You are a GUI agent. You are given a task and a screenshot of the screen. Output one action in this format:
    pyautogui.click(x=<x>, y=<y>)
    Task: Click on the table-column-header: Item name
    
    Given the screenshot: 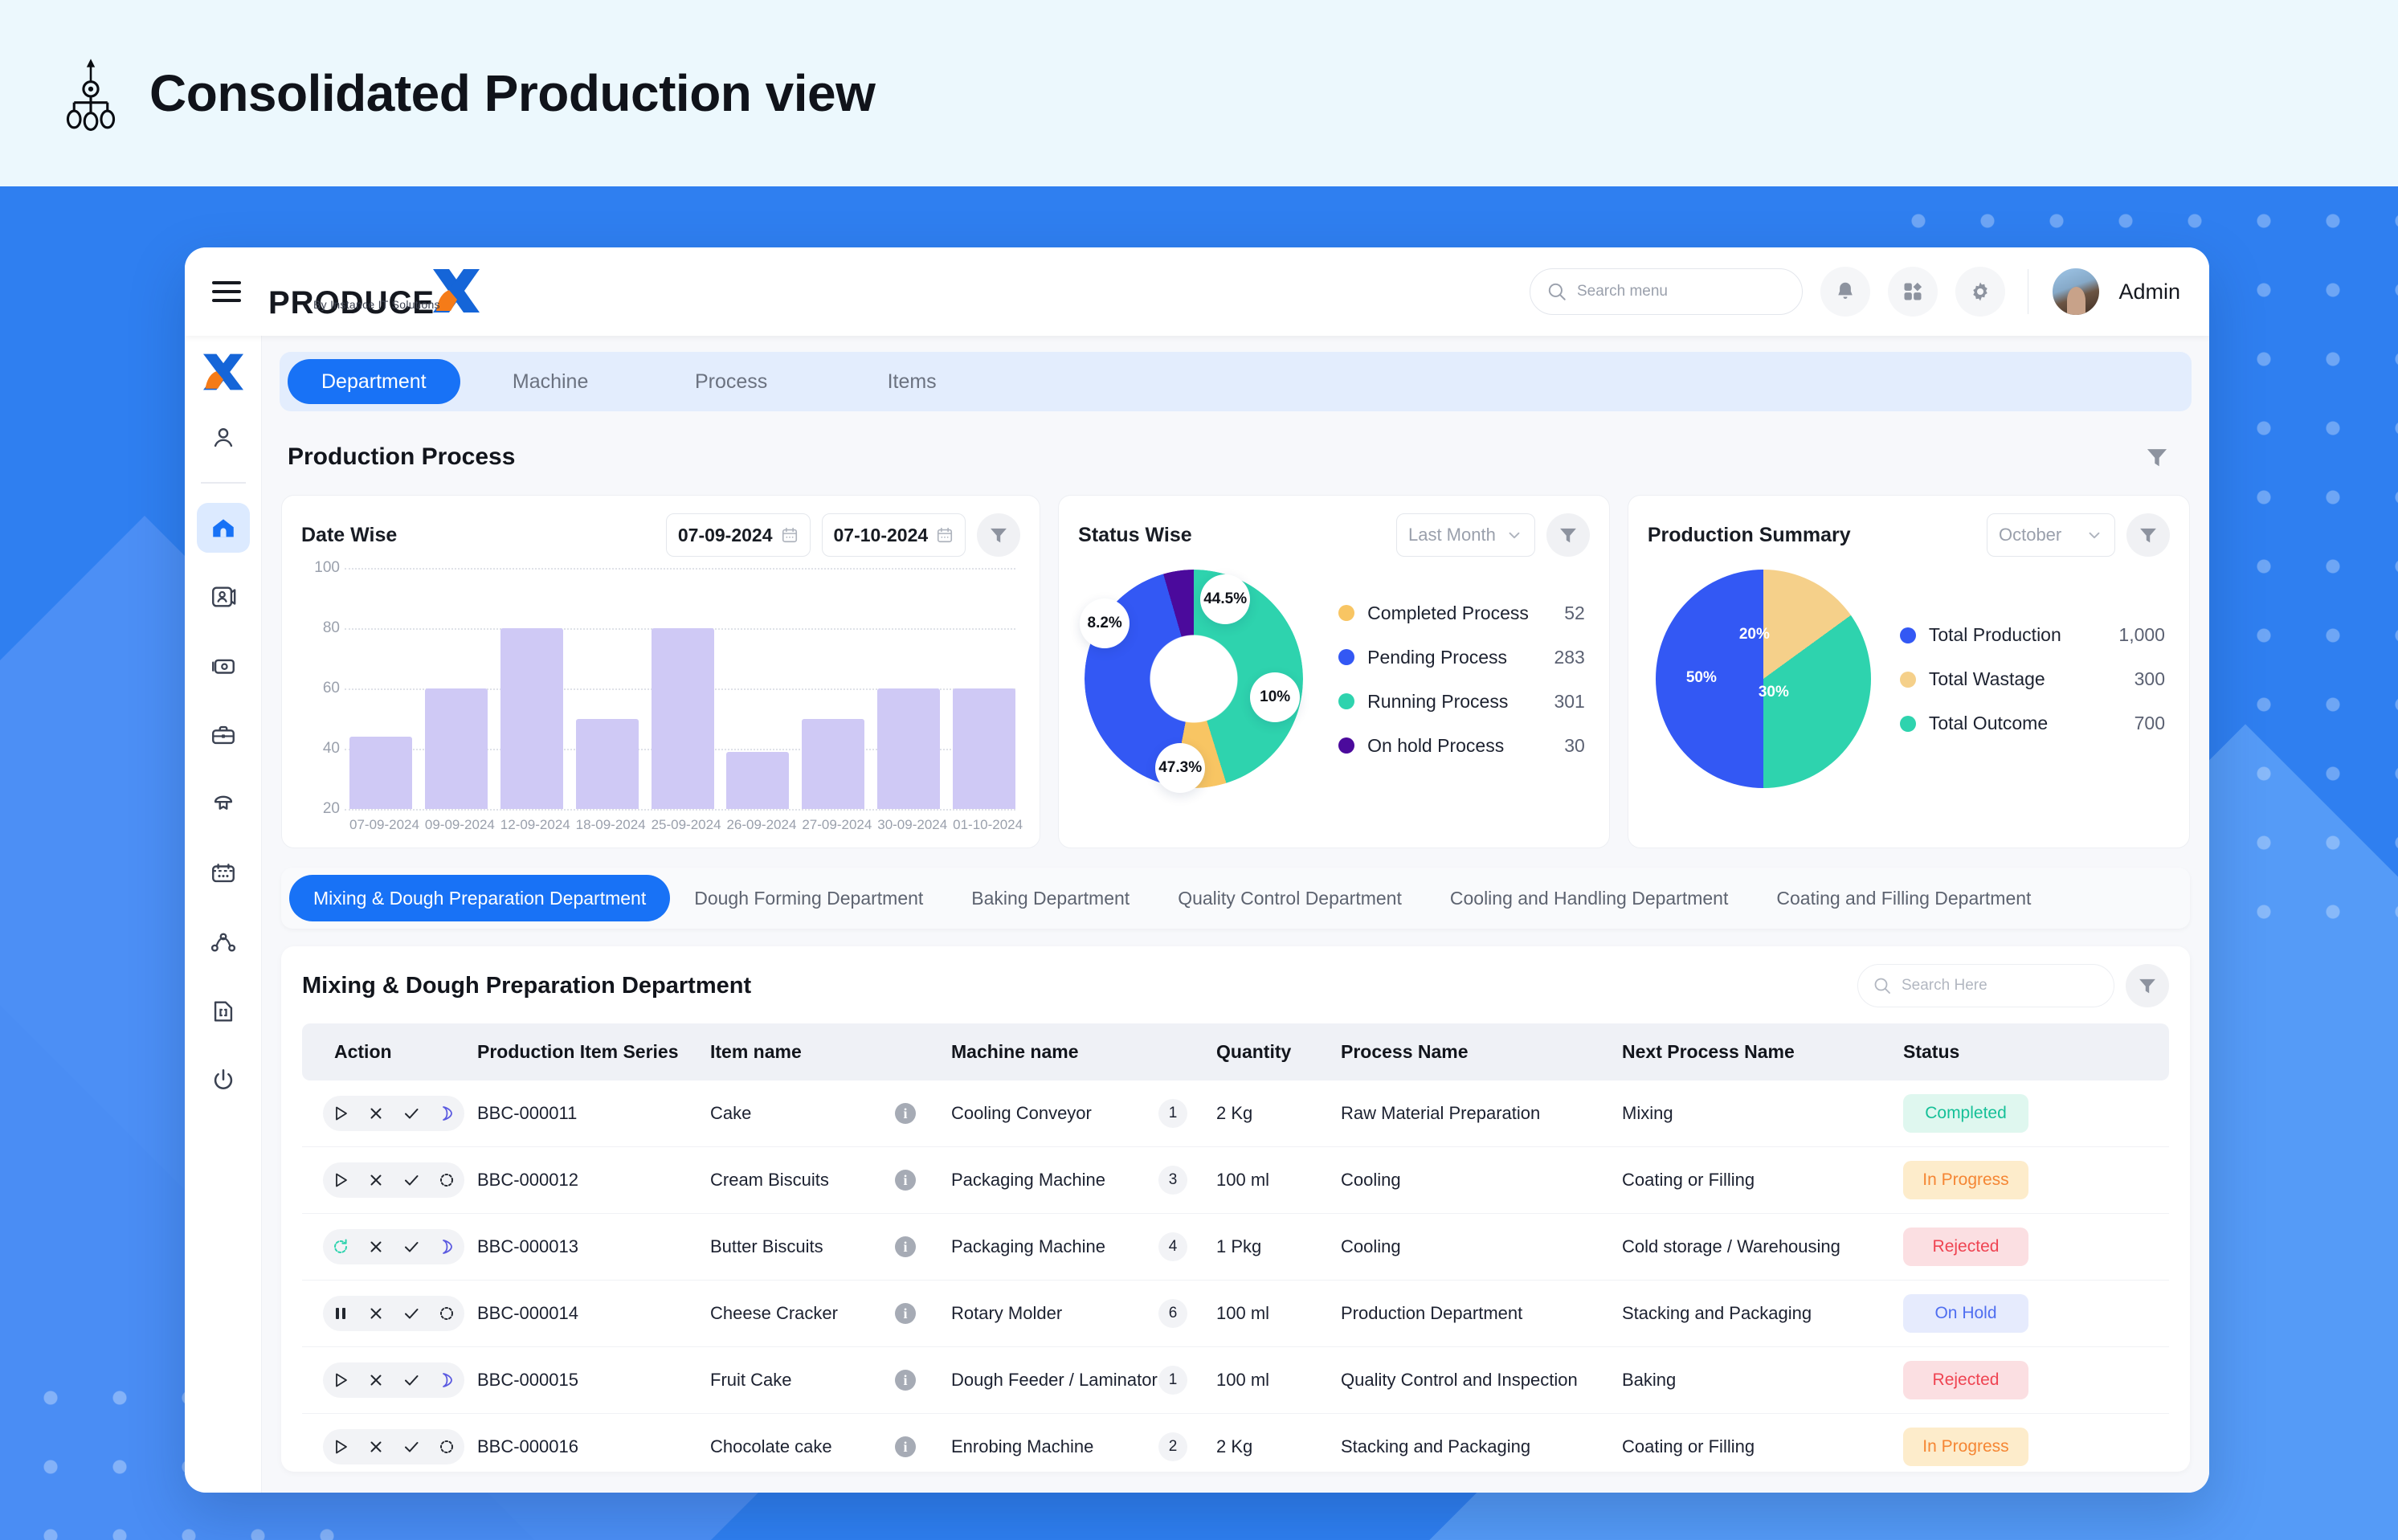 What is the action you would take?
    pyautogui.click(x=830, y=1051)
    